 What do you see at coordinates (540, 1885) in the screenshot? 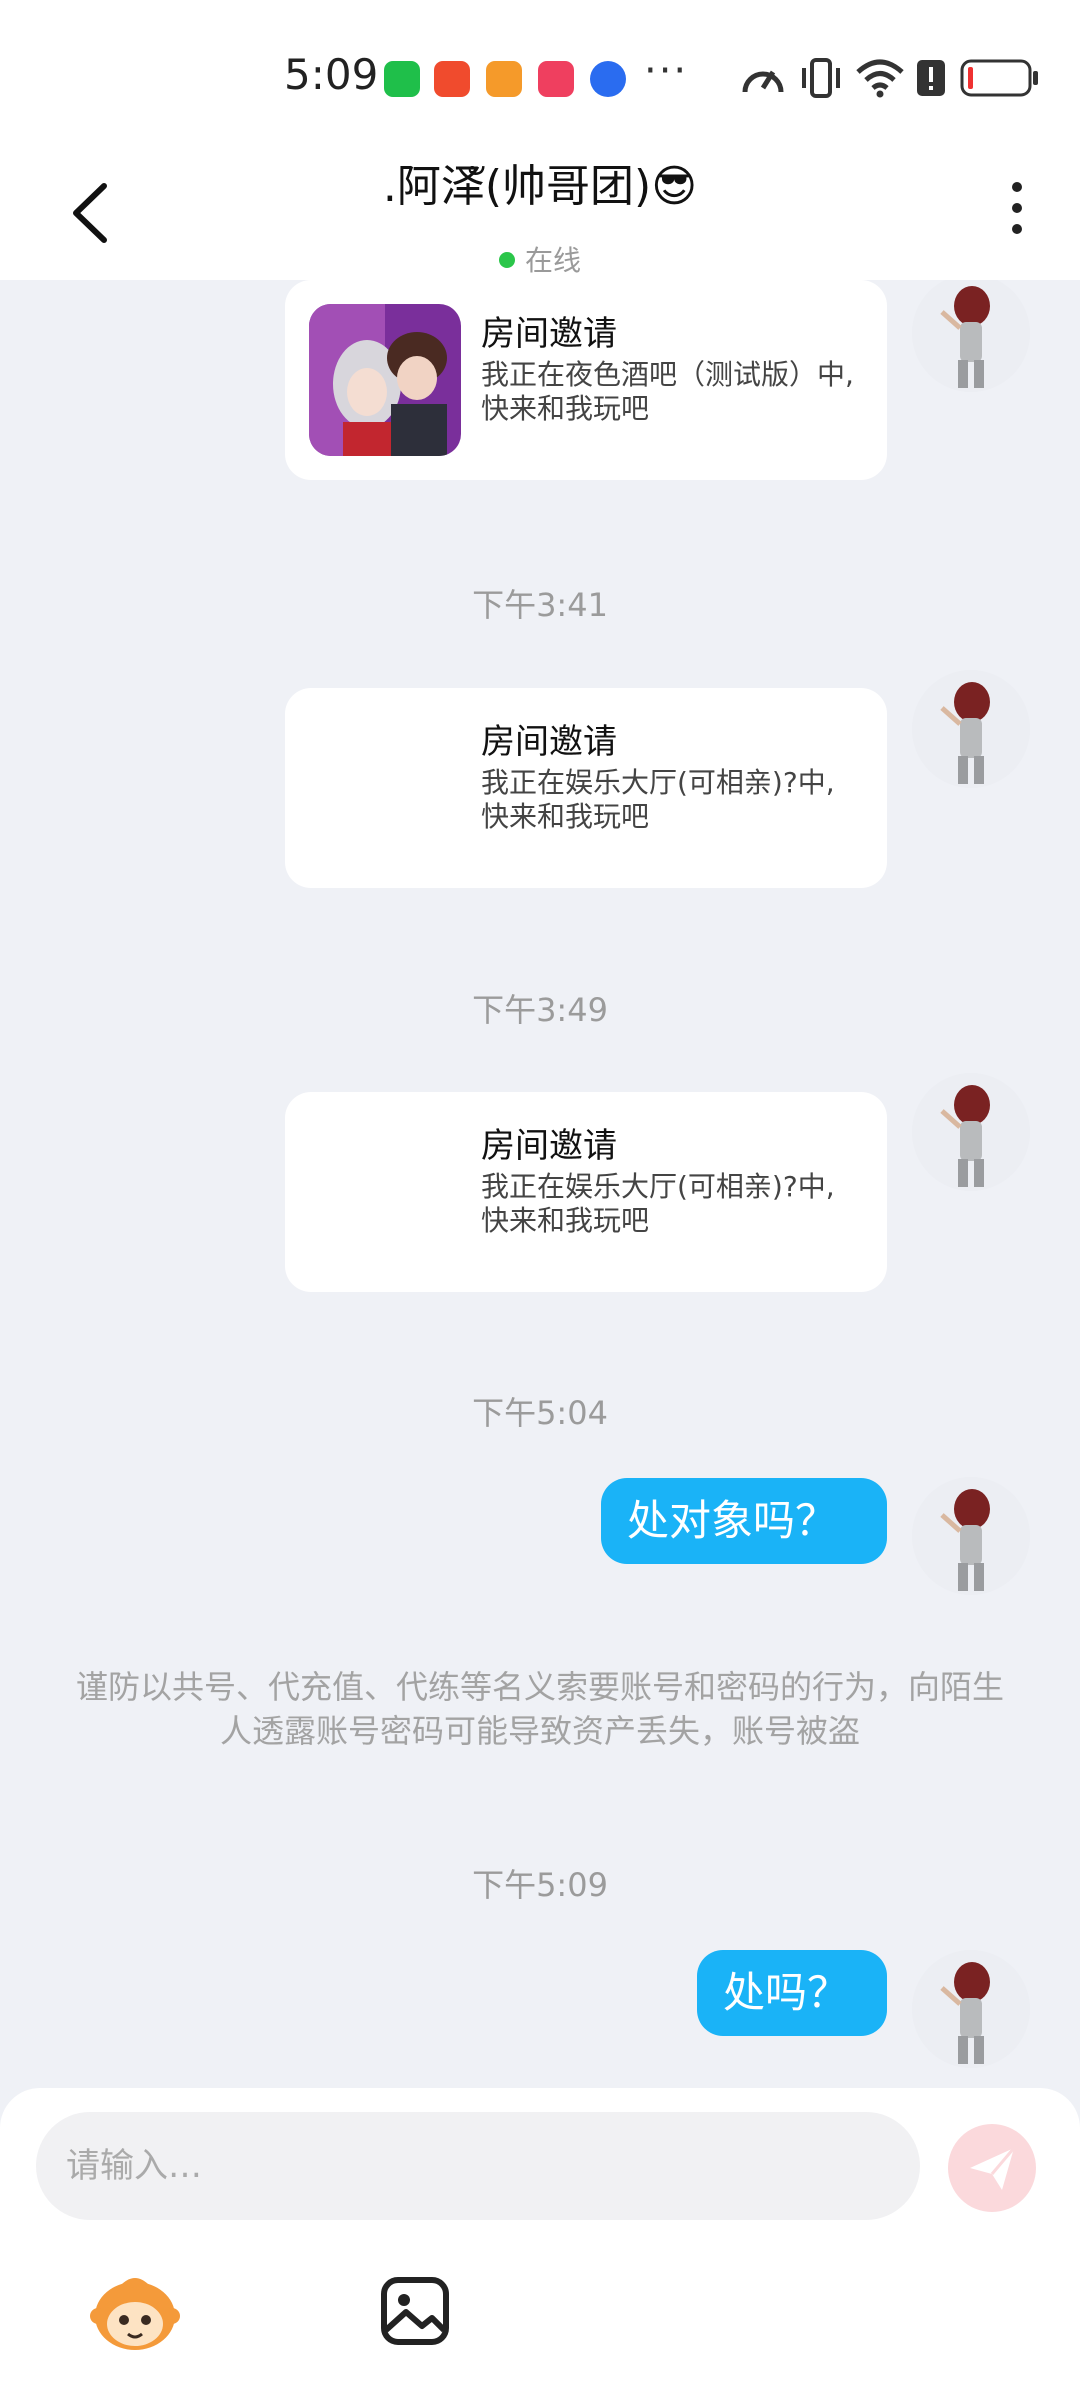
I see `timestamp: 下午5:09` at bounding box center [540, 1885].